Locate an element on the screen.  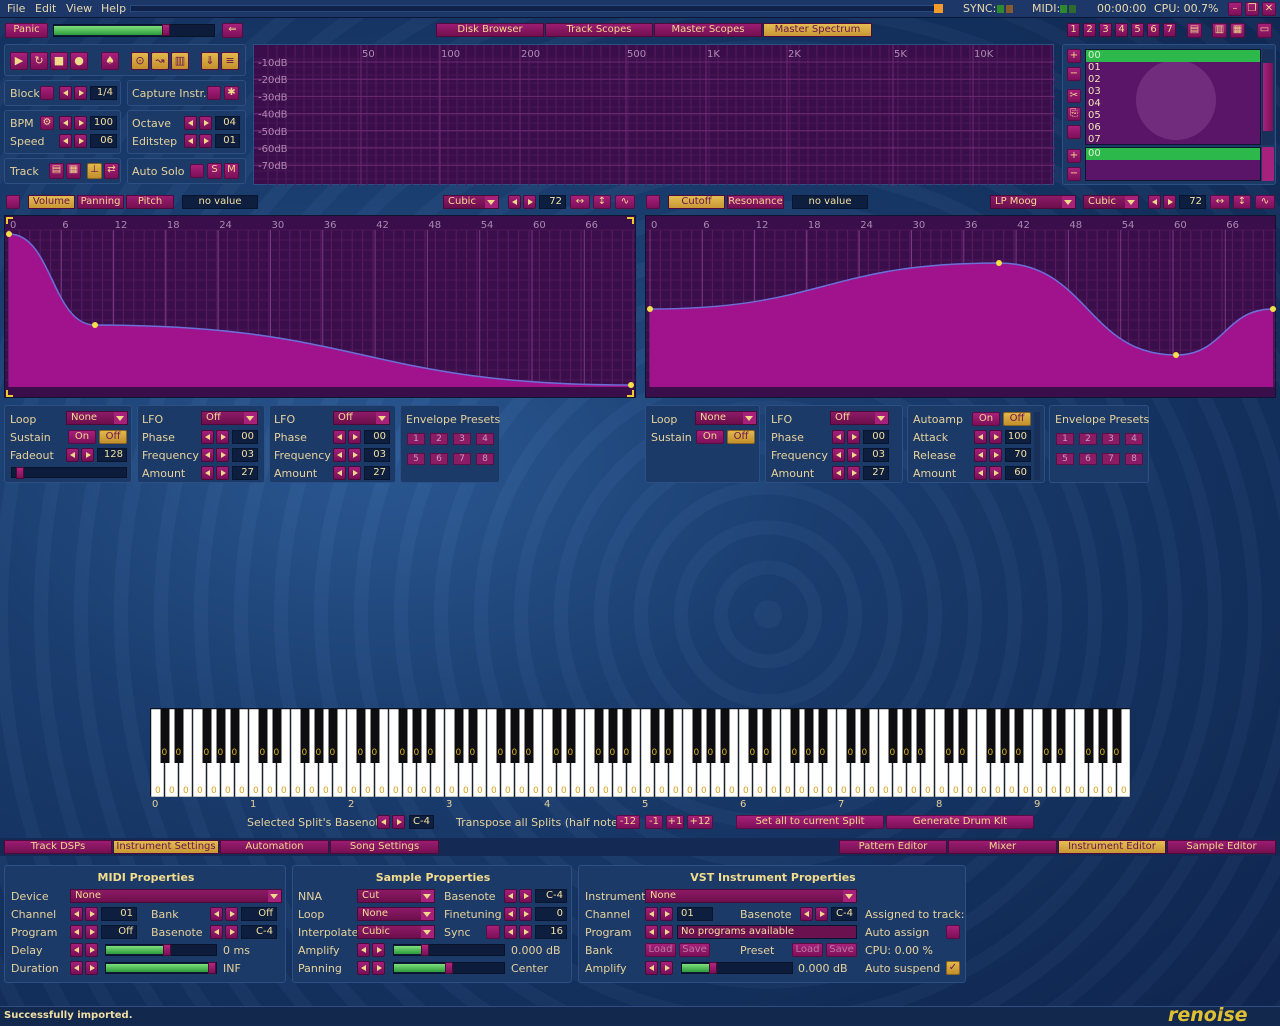
autoamp-off-button: Off is located at coordinates (1017, 419).